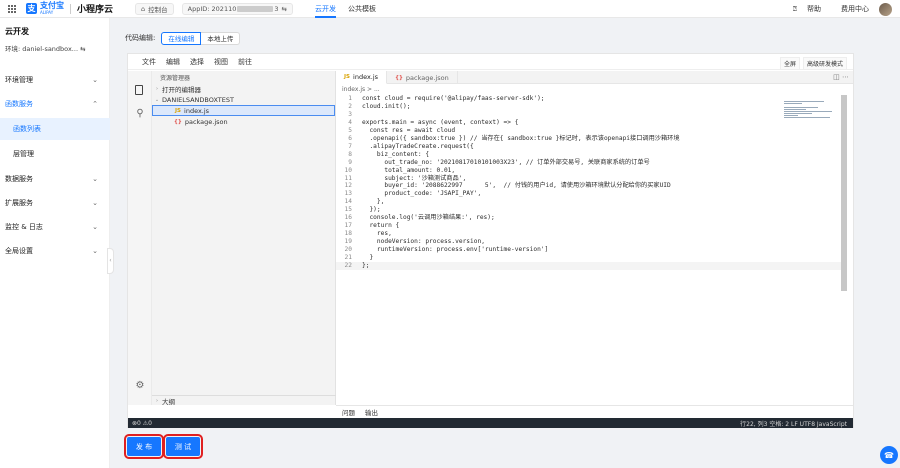 The image size is (900, 468). Describe the element at coordinates (885, 9) in the screenshot. I see `avatar` at that location.